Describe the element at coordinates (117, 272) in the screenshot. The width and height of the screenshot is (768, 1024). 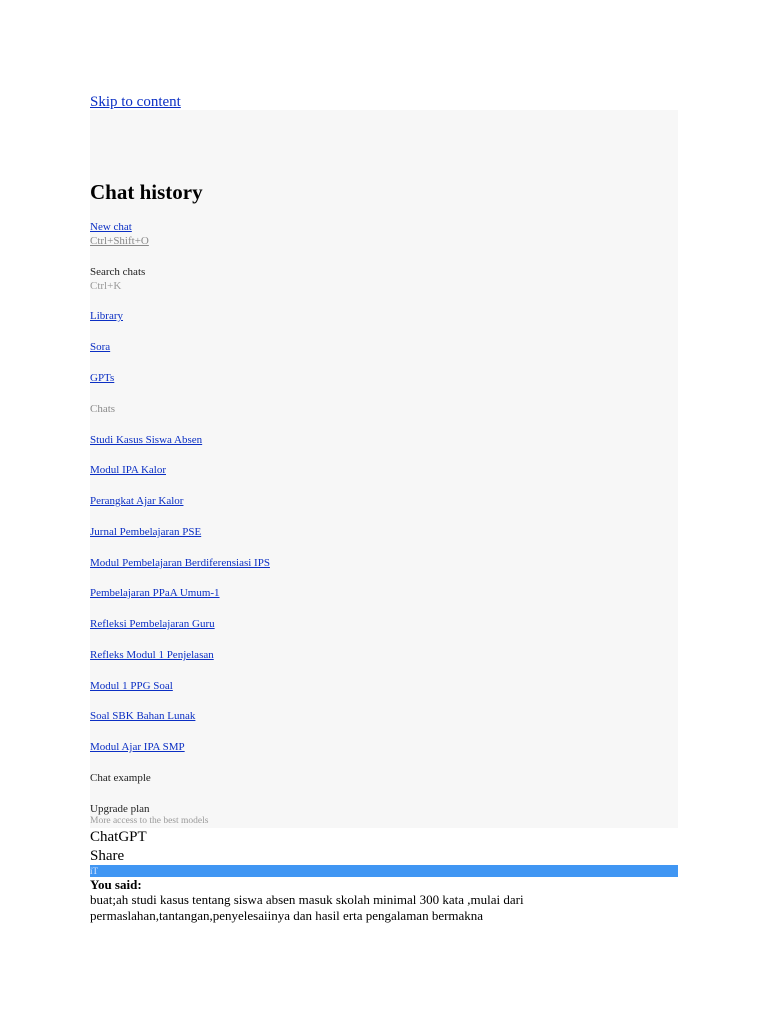
I see `search-chats-button: Search chats` at that location.